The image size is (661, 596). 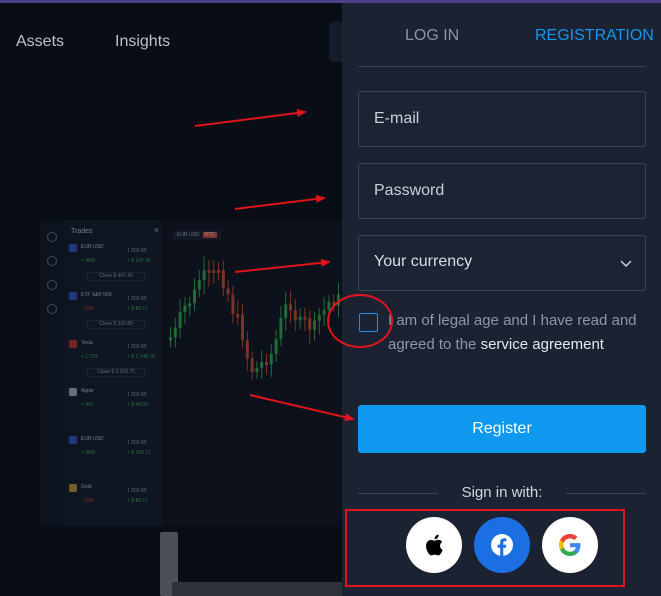 I want to click on monitor-stand, so click(x=251, y=564).